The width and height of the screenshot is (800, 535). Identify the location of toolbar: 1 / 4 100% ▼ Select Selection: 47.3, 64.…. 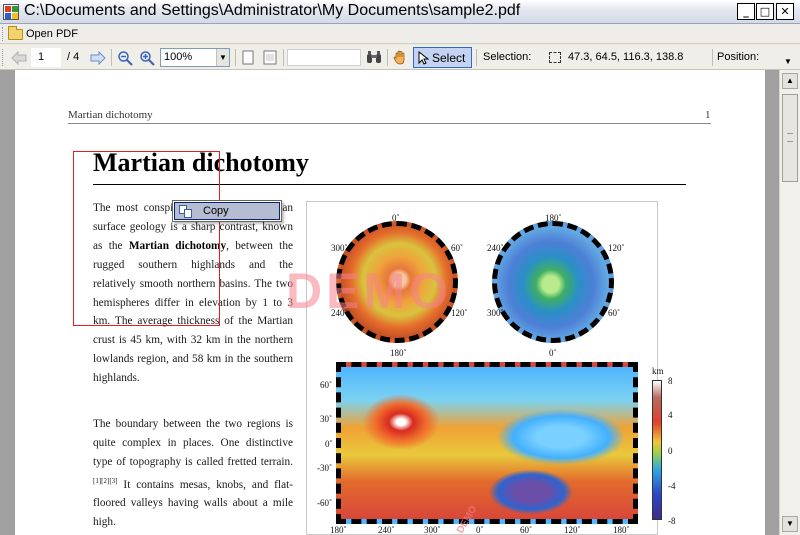
(400, 57).